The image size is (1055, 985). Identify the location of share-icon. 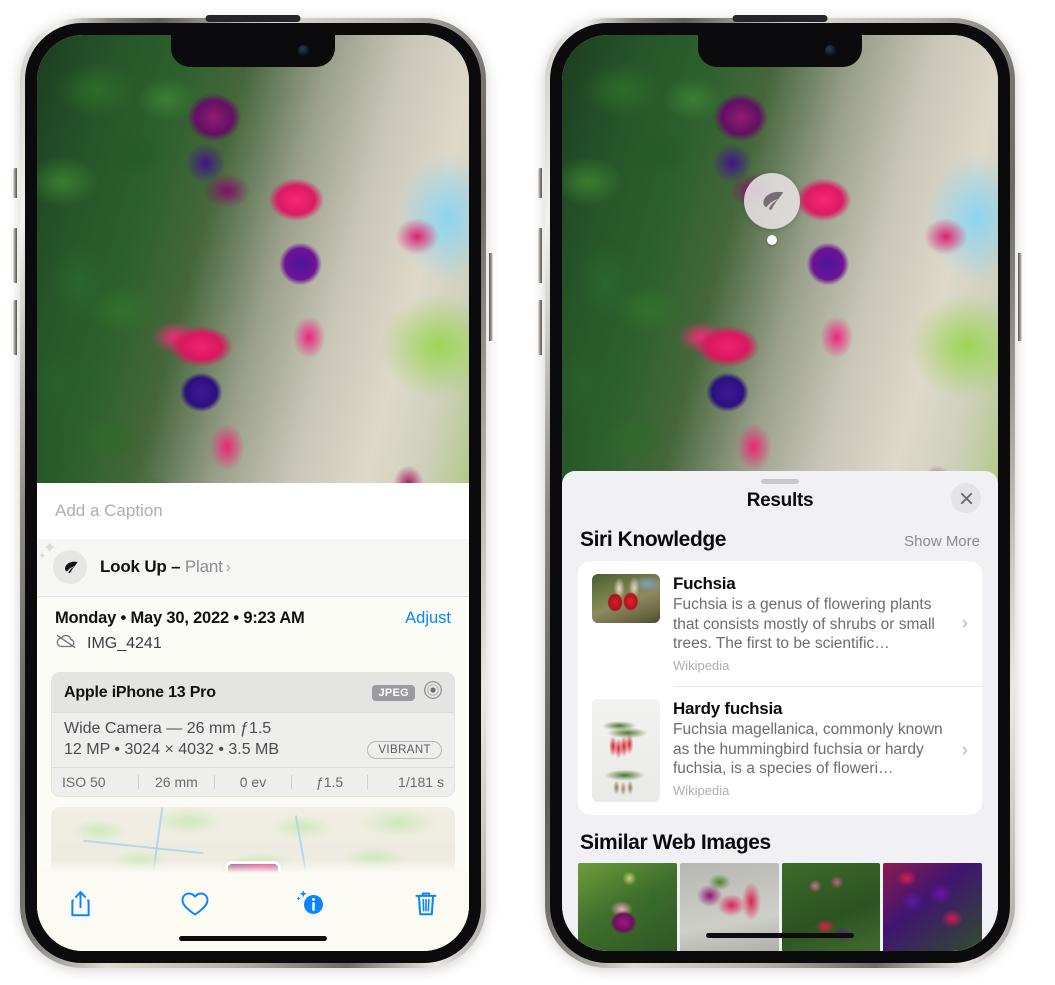
(80, 904).